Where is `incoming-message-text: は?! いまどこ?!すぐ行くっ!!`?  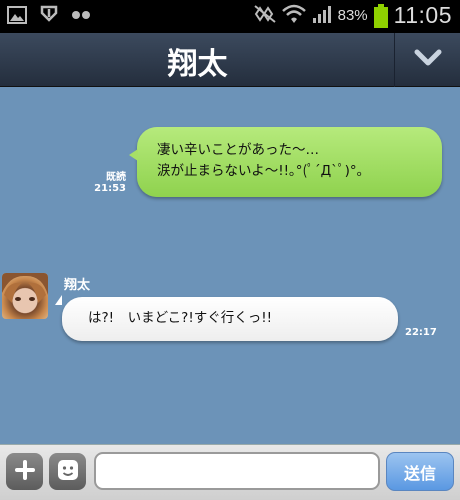
incoming-message-text: は?! いまどこ?!すぐ行くっ!! is located at coordinates (180, 318).